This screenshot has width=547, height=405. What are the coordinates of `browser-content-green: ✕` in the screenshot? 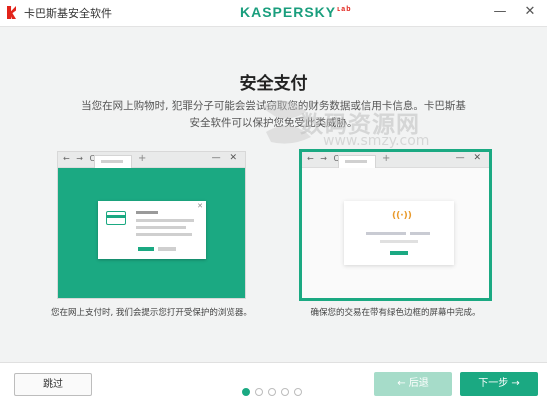 It's located at (151, 233).